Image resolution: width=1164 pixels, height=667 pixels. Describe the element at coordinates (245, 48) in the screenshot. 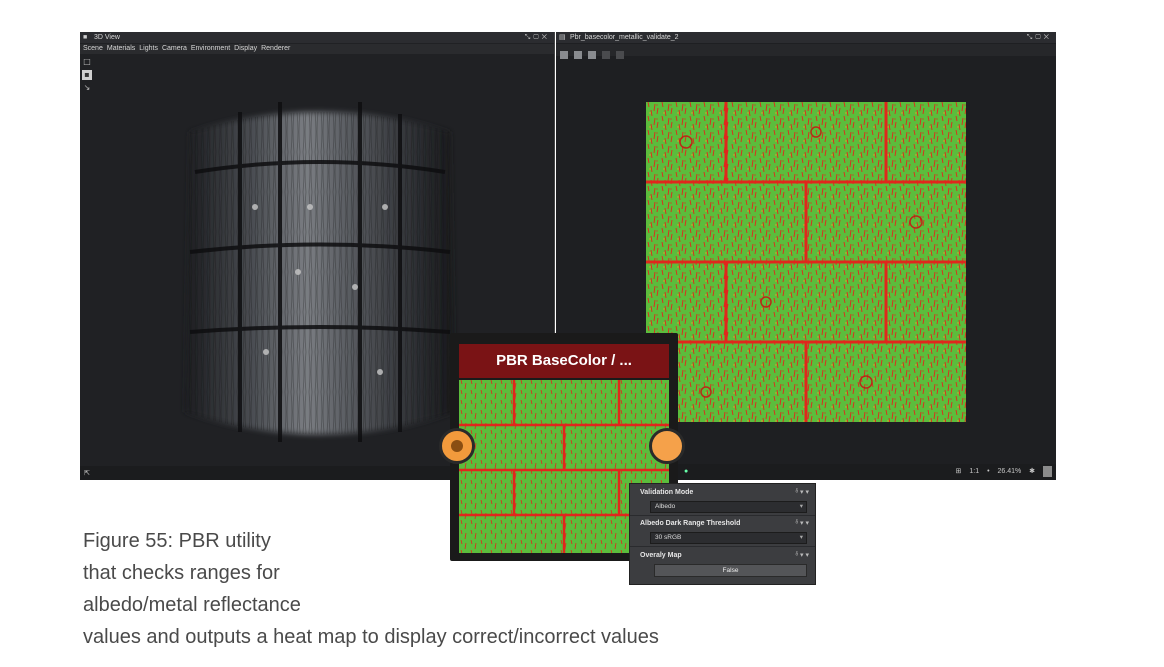

I see `menu-display: Display` at that location.